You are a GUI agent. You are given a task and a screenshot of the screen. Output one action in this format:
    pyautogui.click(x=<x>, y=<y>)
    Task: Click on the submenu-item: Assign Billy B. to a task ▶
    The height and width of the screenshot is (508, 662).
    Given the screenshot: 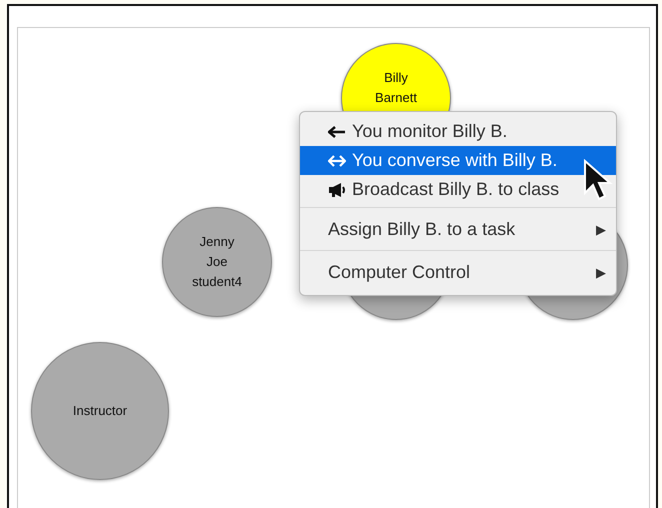 What is the action you would take?
    pyautogui.click(x=458, y=229)
    